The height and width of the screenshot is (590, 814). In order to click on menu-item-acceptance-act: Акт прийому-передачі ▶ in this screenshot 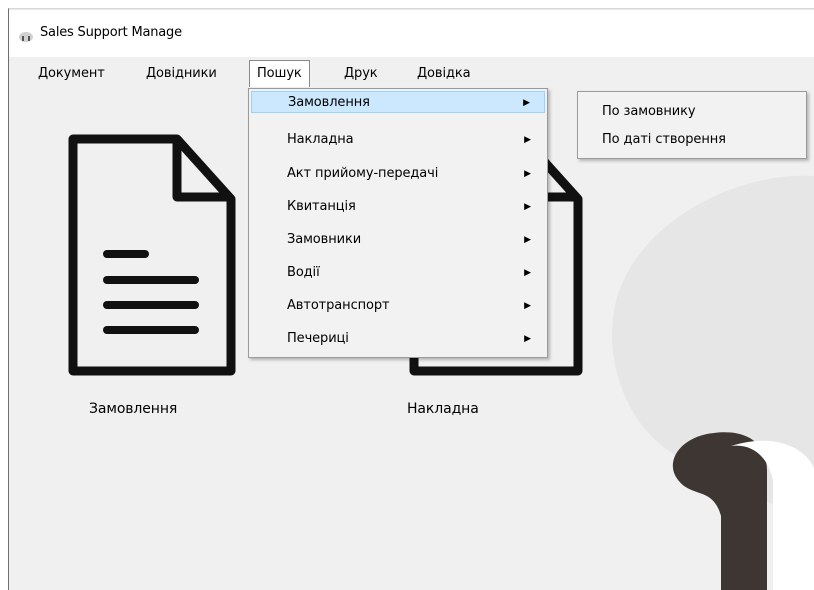, I will do `click(398, 174)`.